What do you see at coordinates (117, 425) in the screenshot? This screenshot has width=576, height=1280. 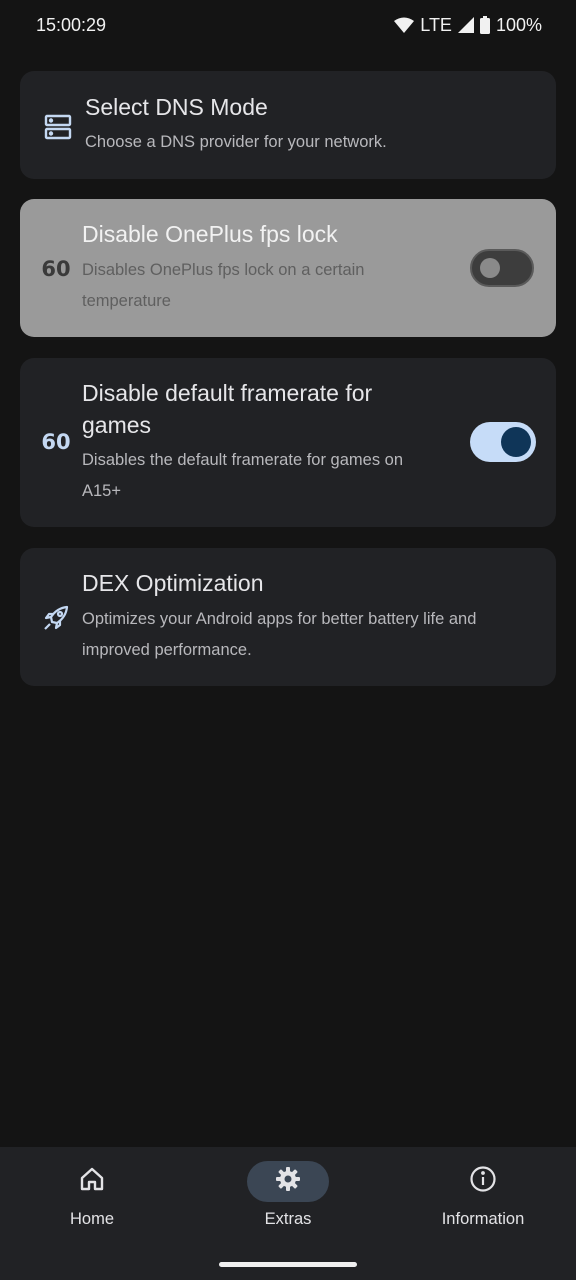 I see `card-title-line2: games` at bounding box center [117, 425].